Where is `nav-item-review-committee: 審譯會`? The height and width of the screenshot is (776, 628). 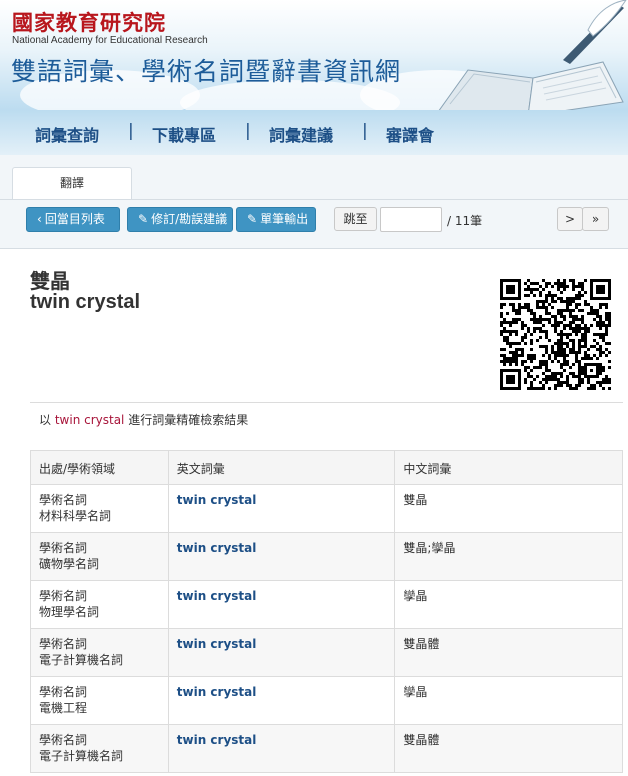 nav-item-review-committee: 審譯會 is located at coordinates (410, 134).